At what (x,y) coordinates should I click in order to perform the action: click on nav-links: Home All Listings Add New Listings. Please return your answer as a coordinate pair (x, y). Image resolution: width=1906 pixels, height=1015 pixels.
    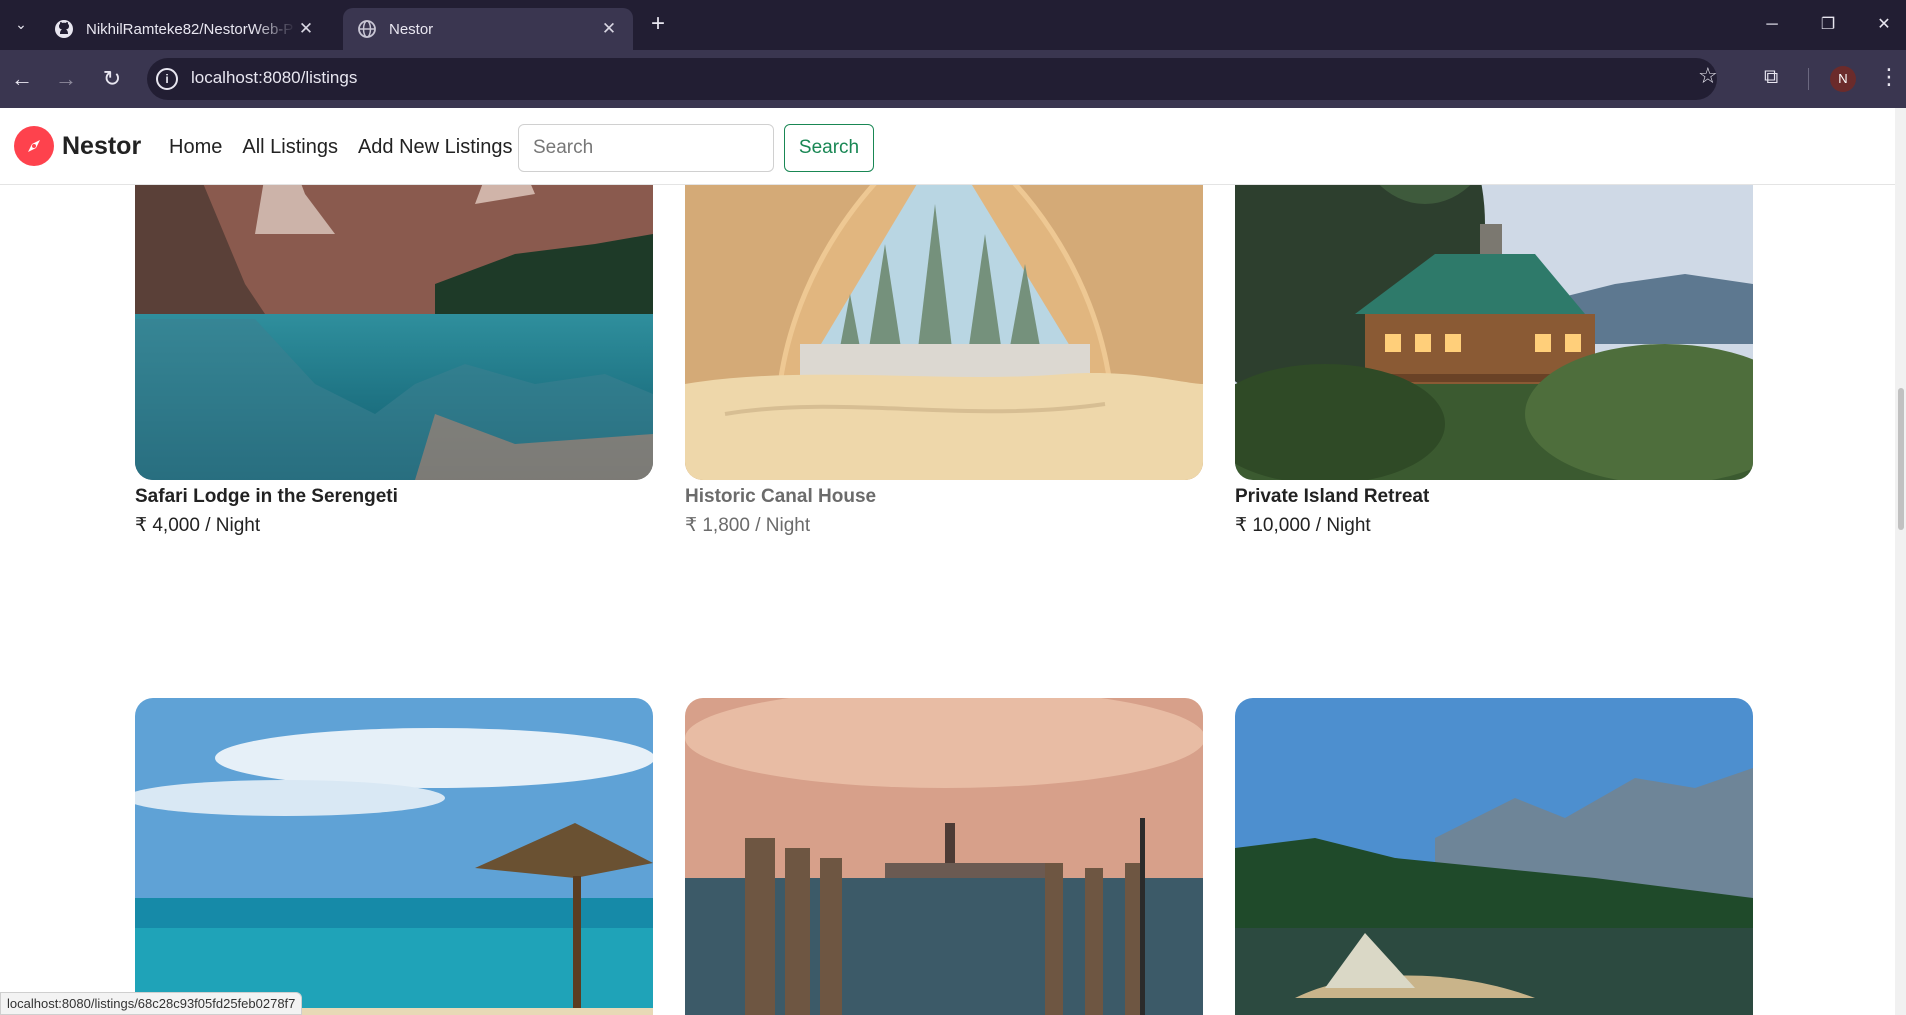
    Looking at the image, I should click on (351, 147).